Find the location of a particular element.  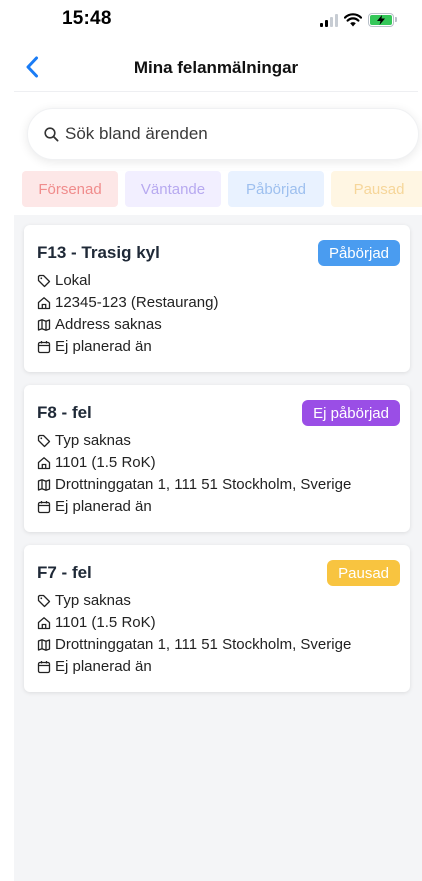

search-box is located at coordinates (223, 134).